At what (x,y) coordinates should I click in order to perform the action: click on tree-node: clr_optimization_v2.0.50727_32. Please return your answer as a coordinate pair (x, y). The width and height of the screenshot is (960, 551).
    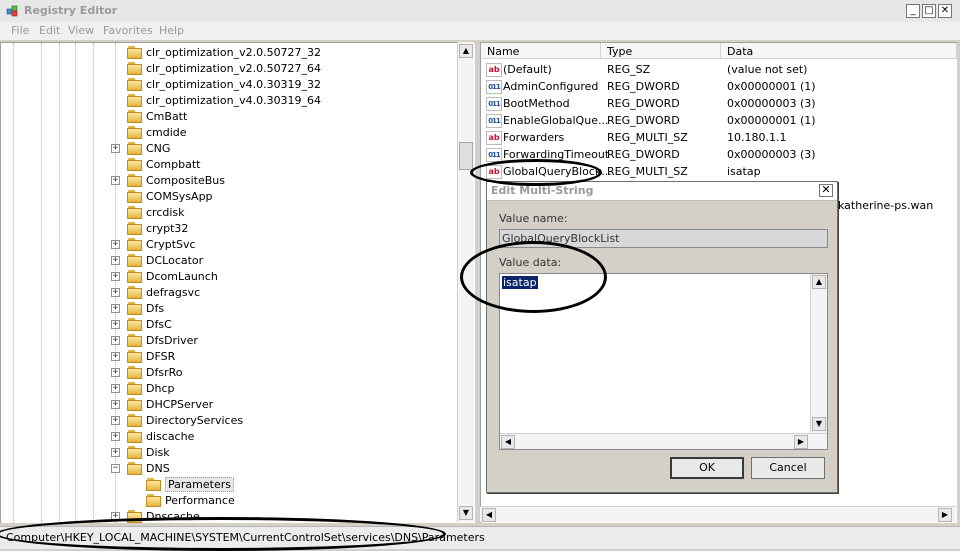
    Looking at the image, I should click on (229, 53).